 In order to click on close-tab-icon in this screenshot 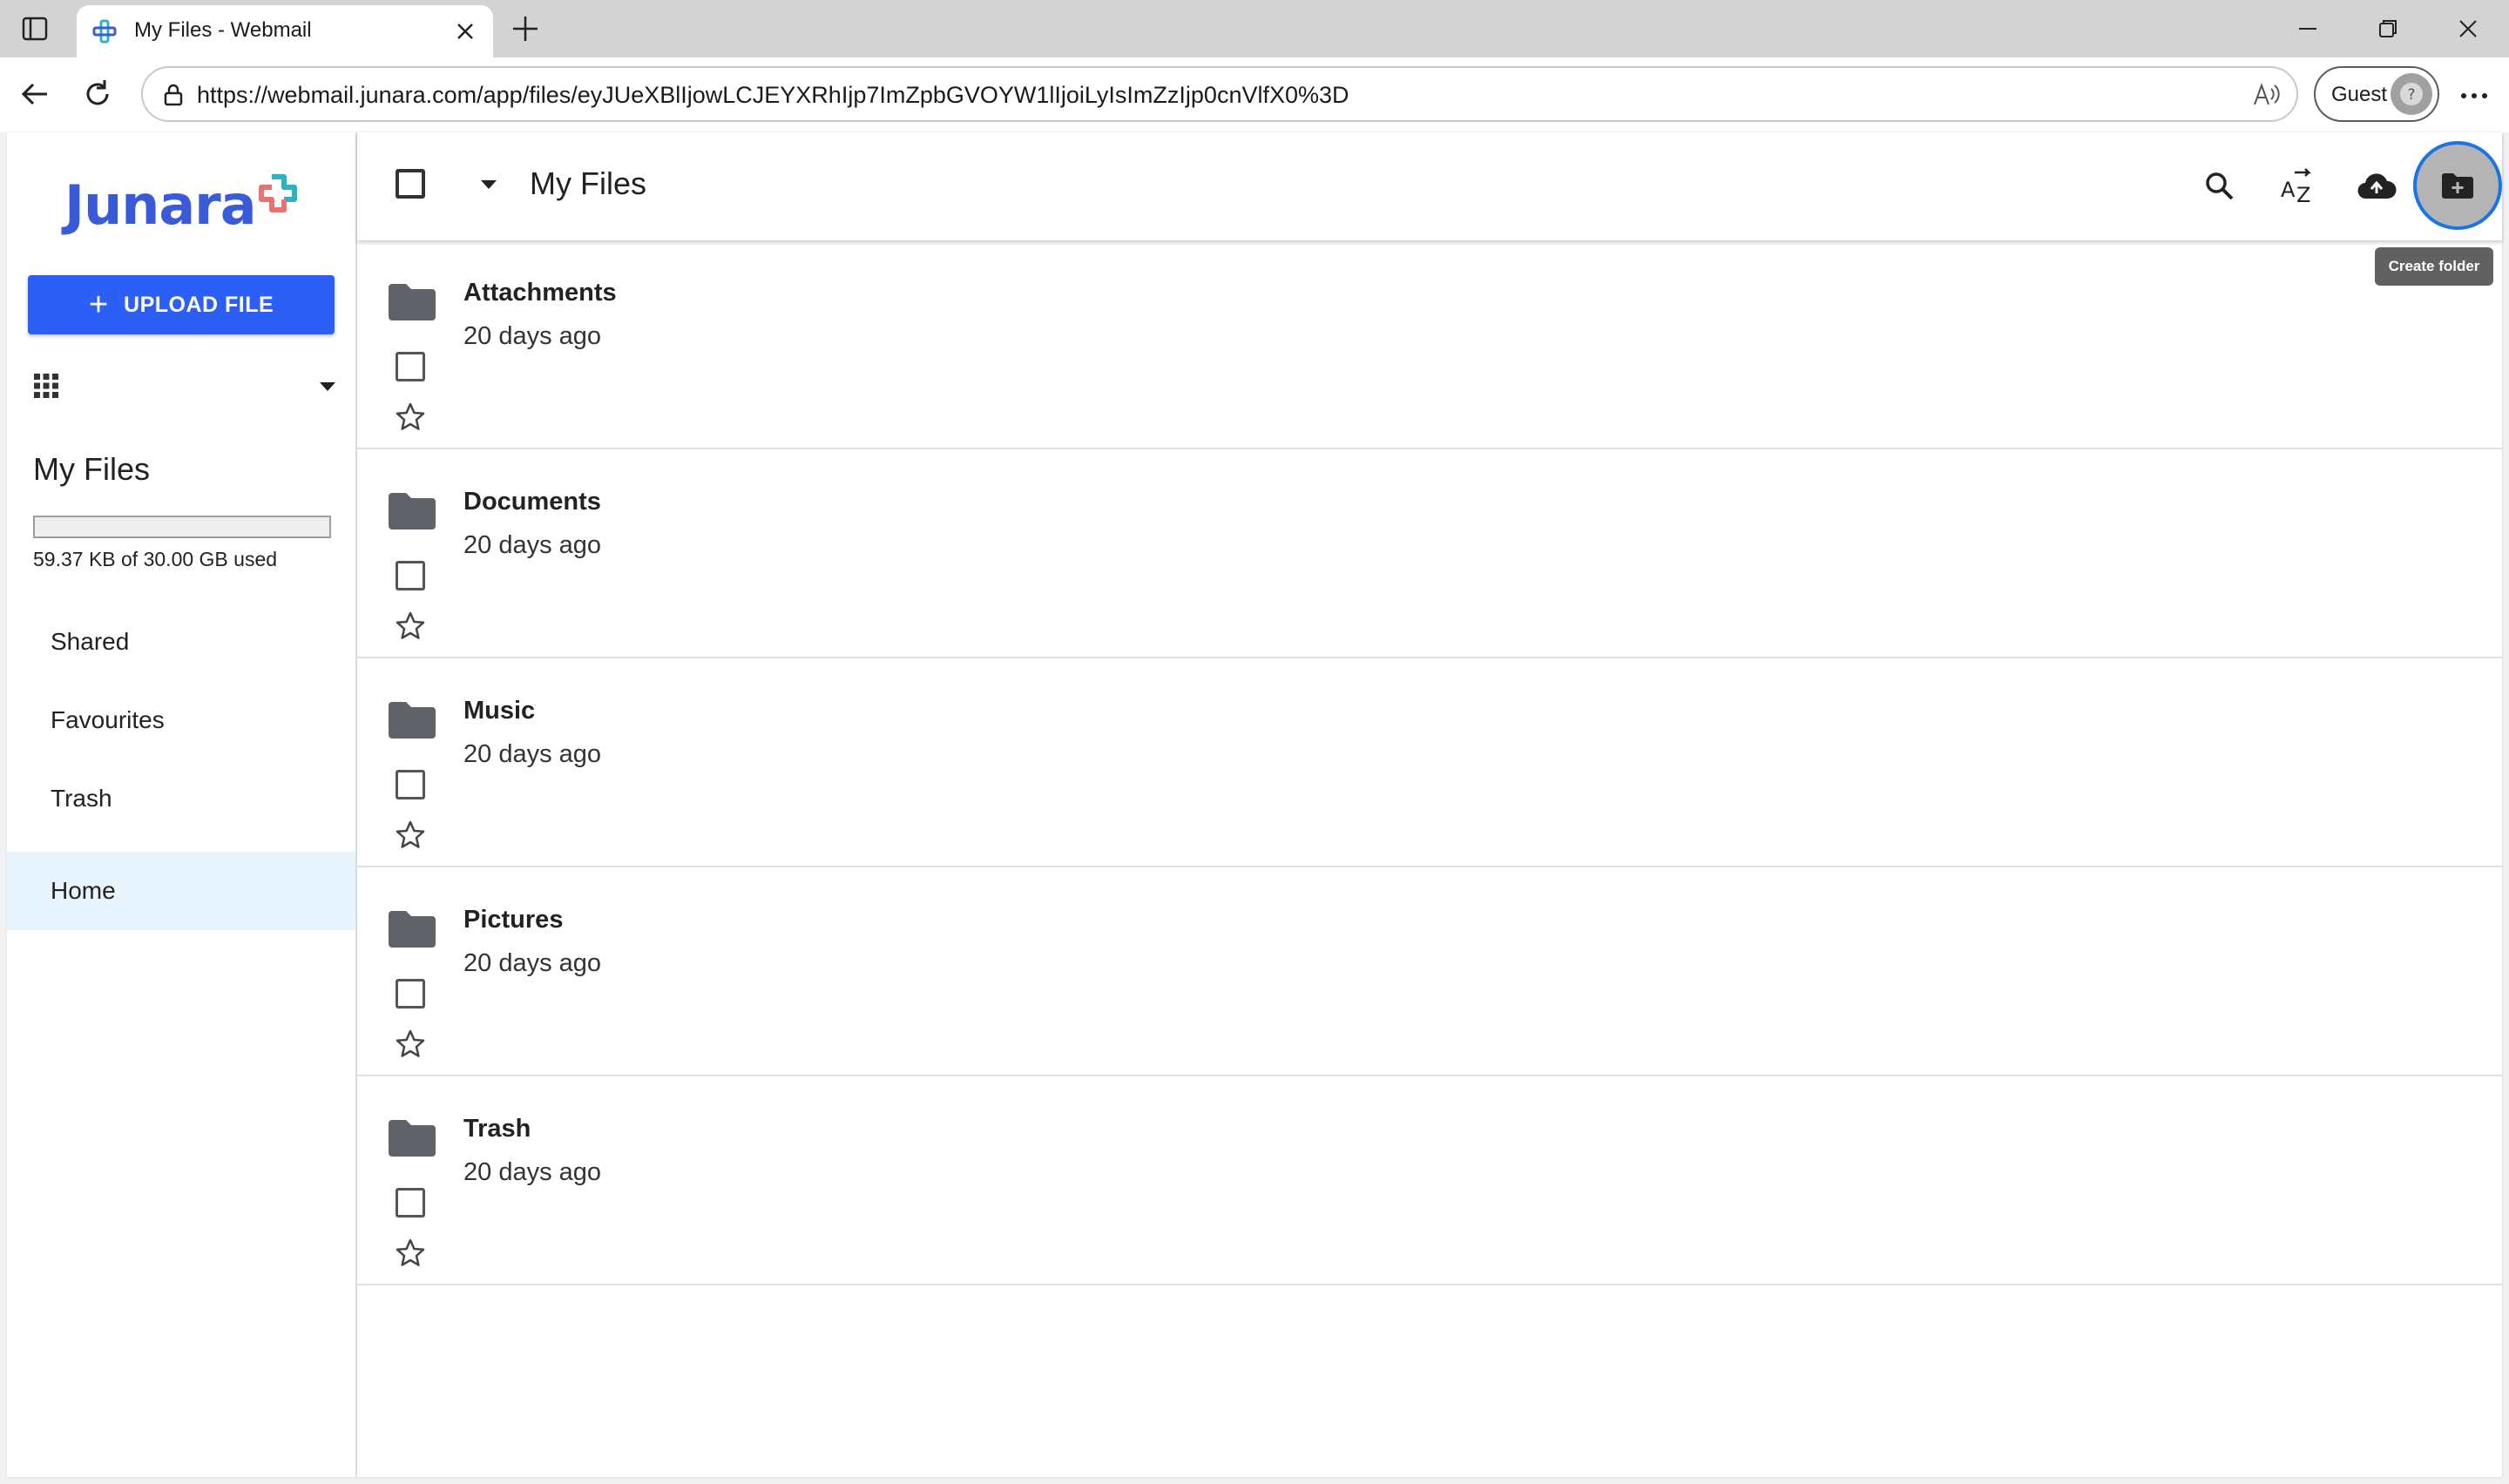, I will do `click(465, 32)`.